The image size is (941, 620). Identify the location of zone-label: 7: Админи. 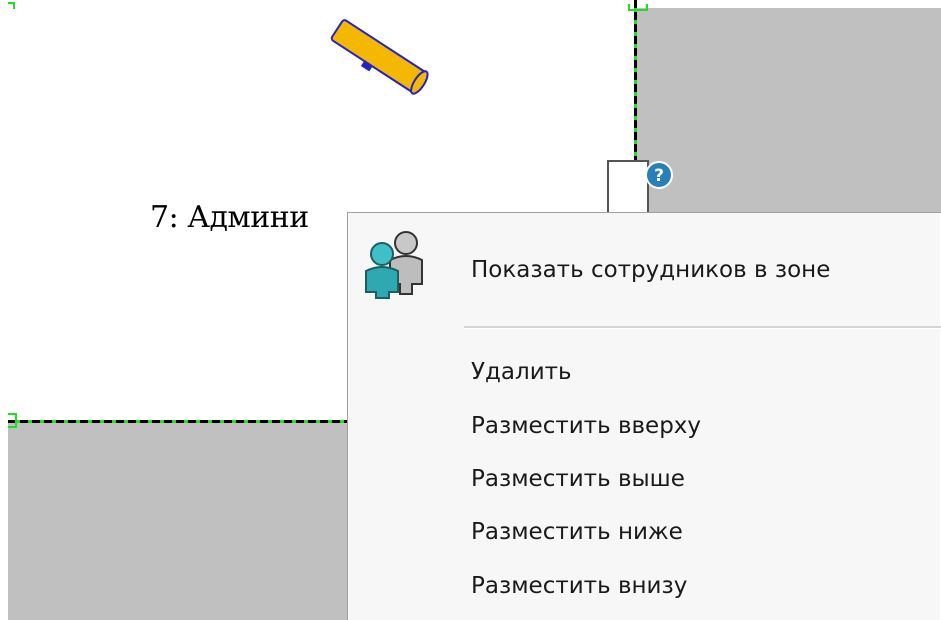
(229, 217).